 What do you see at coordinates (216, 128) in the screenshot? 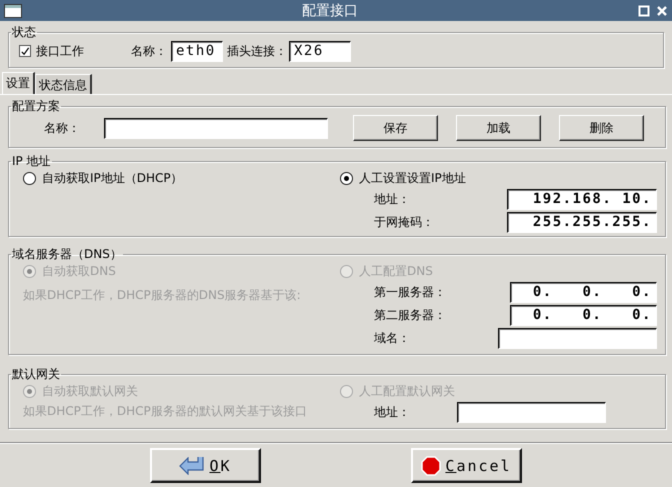
I see `profile-name-field` at bounding box center [216, 128].